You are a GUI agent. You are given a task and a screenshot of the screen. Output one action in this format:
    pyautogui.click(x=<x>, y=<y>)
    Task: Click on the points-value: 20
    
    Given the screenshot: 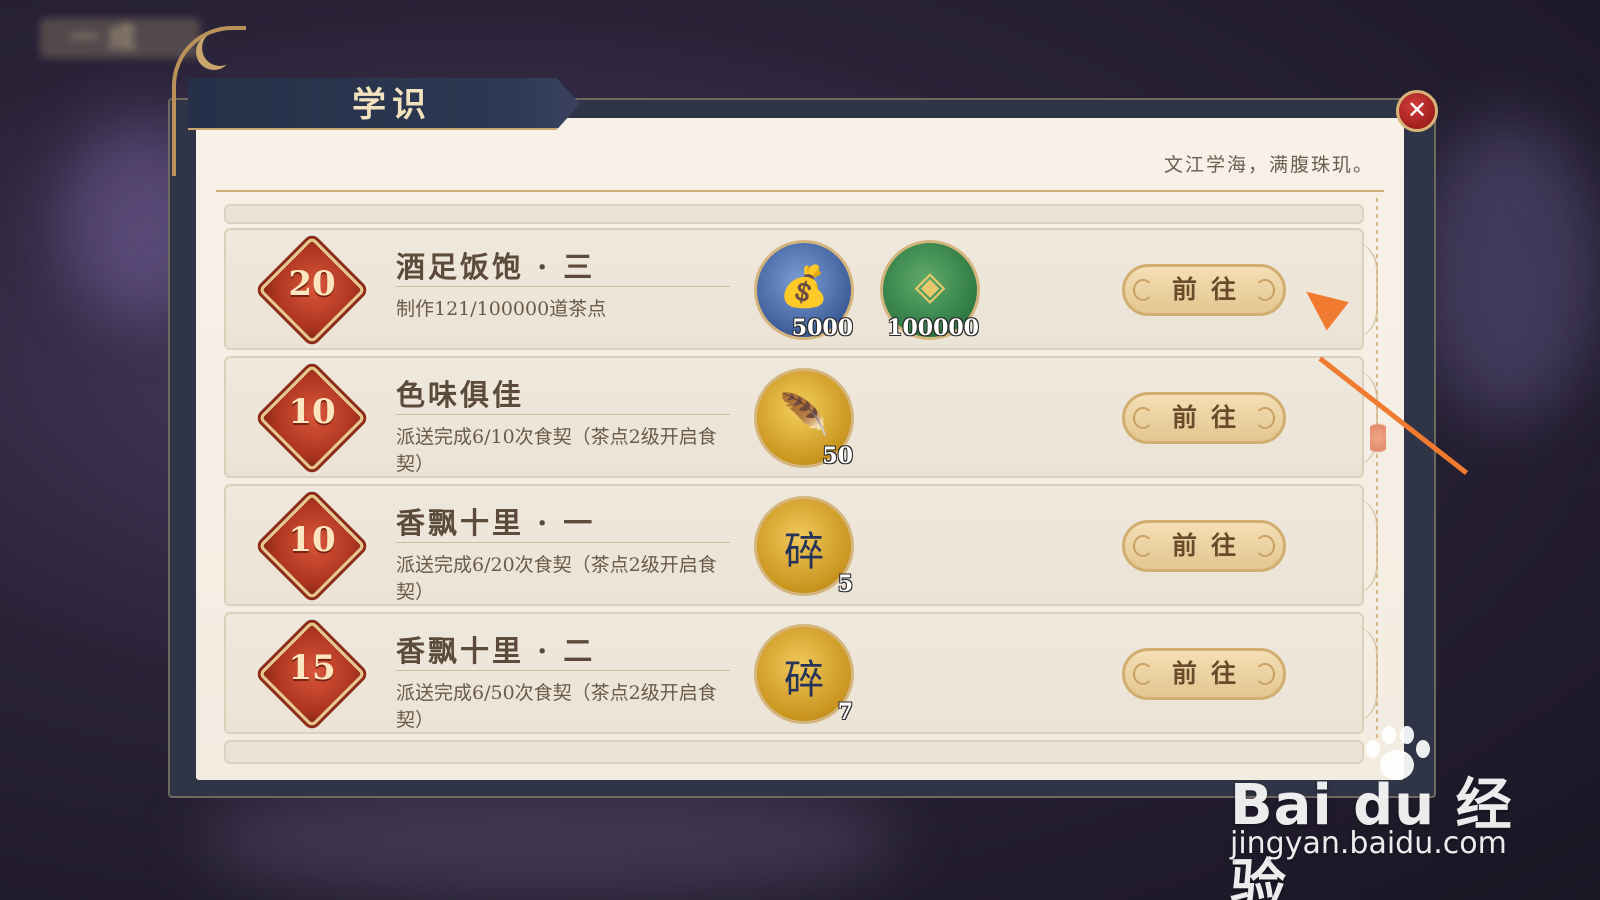 What is the action you would take?
    pyautogui.click(x=312, y=284)
    